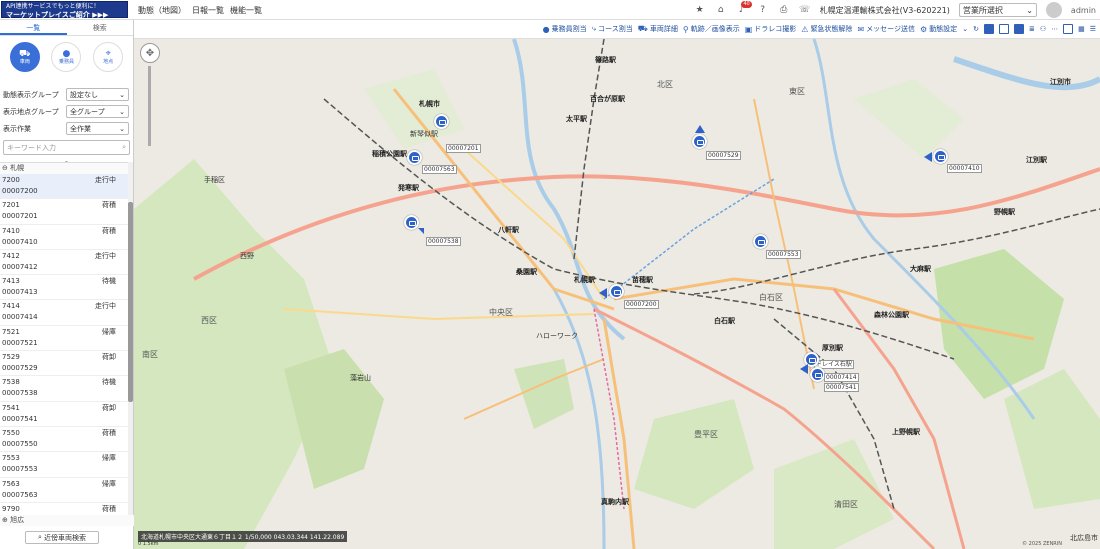  Describe the element at coordinates (508, 230) in the screenshot. I see `place-label: 八軒駅` at that location.